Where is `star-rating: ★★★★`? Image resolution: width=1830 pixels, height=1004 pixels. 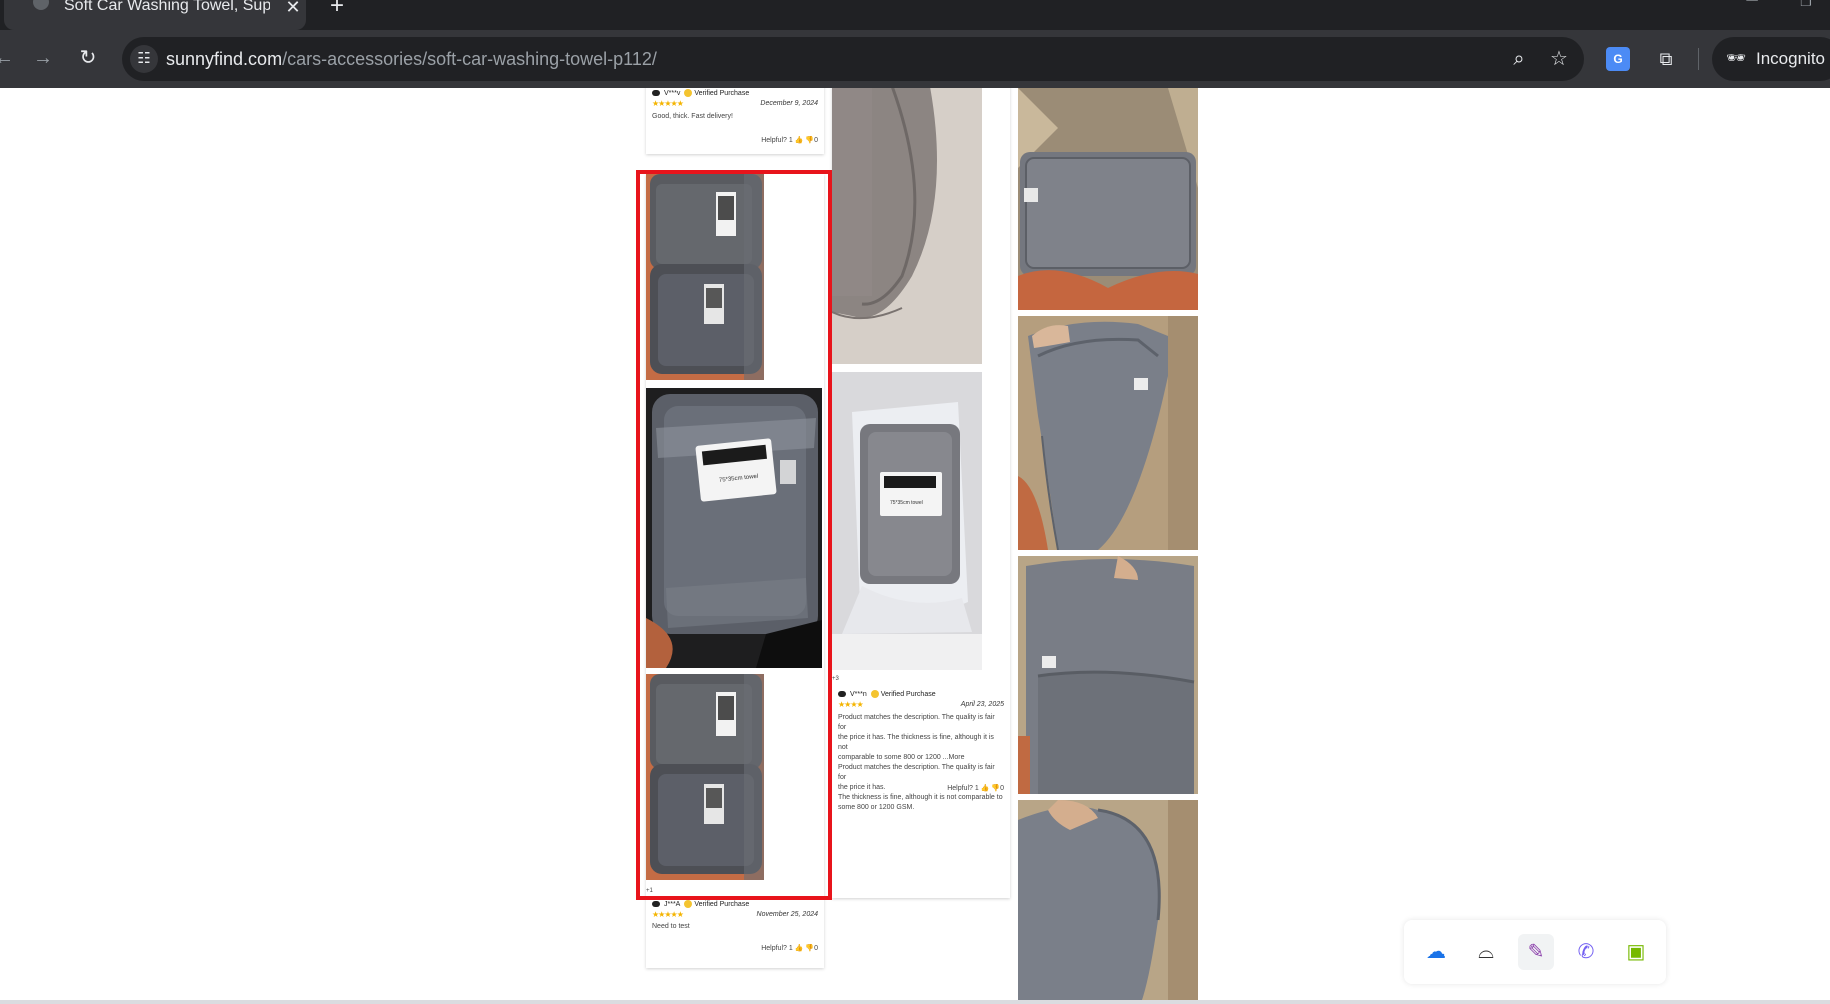 star-rating: ★★★★ is located at coordinates (851, 704).